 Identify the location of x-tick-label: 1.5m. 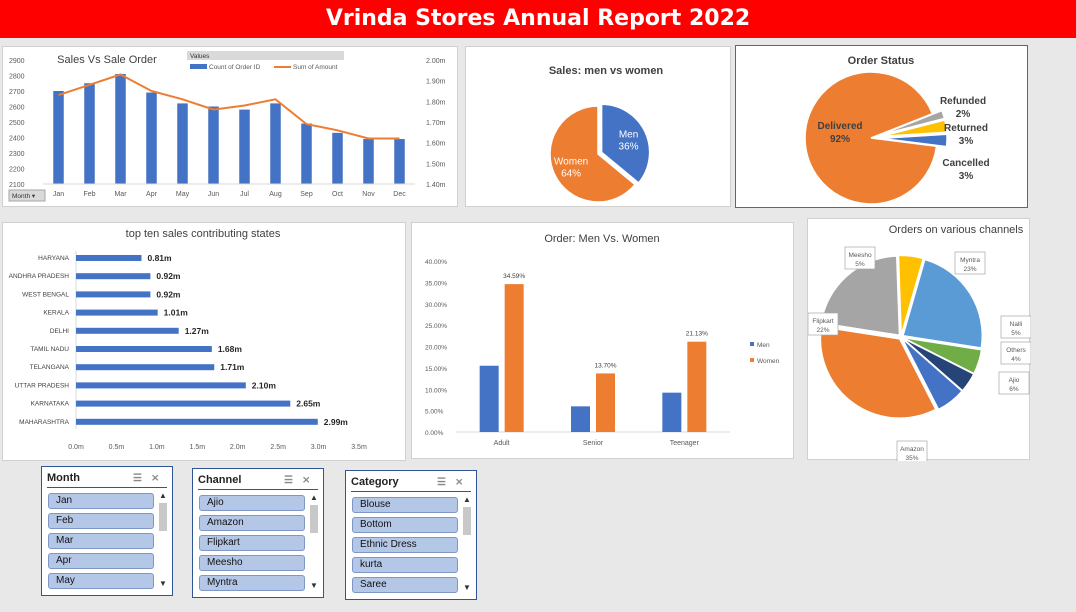
(198, 447).